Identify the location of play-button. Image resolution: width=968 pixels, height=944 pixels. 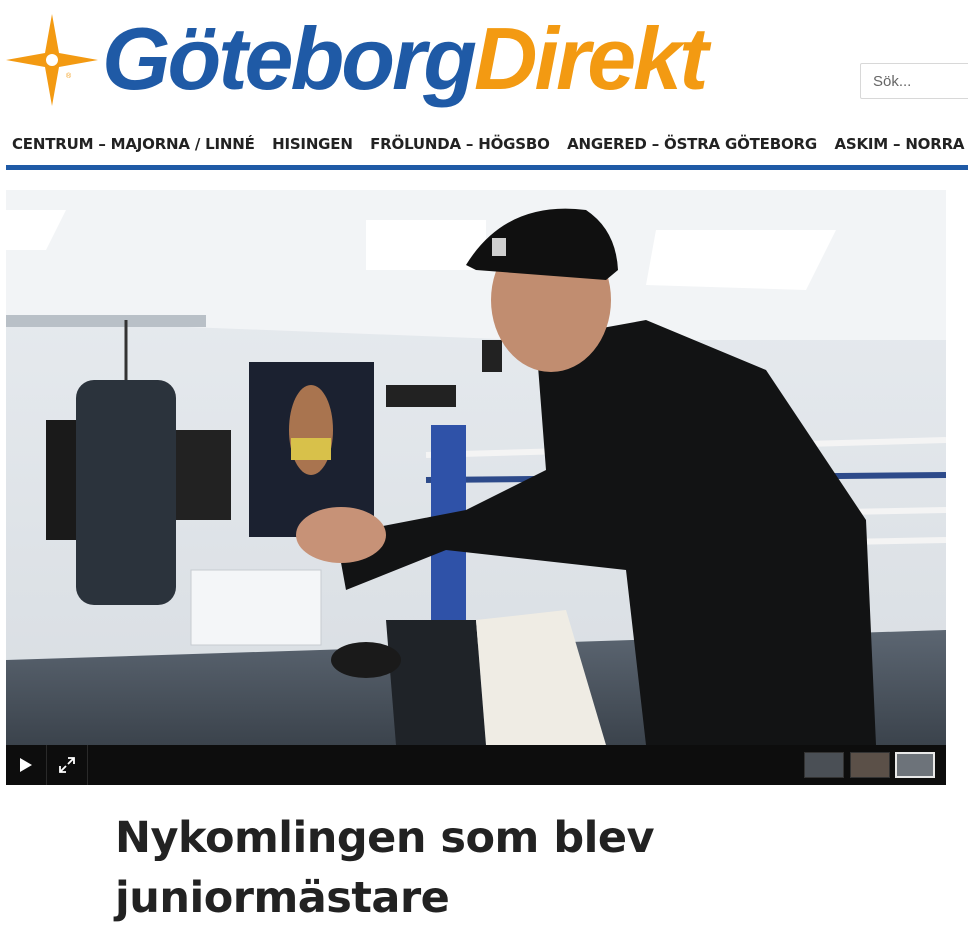
(26, 765).